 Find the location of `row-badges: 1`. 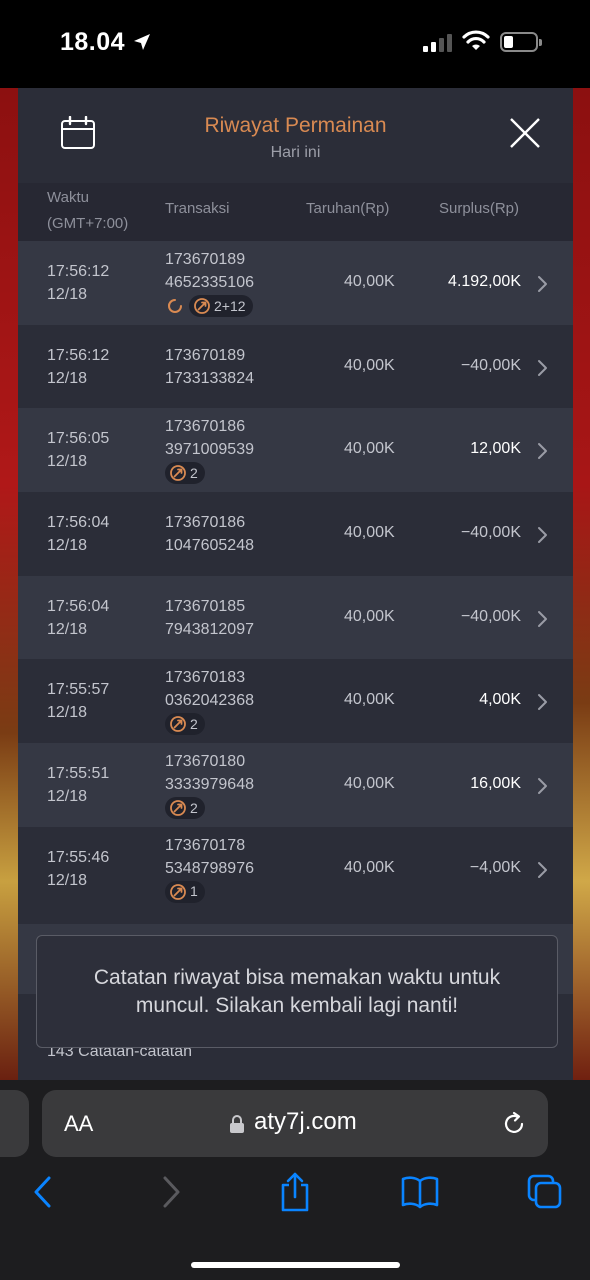

row-badges: 1 is located at coordinates (209, 891).